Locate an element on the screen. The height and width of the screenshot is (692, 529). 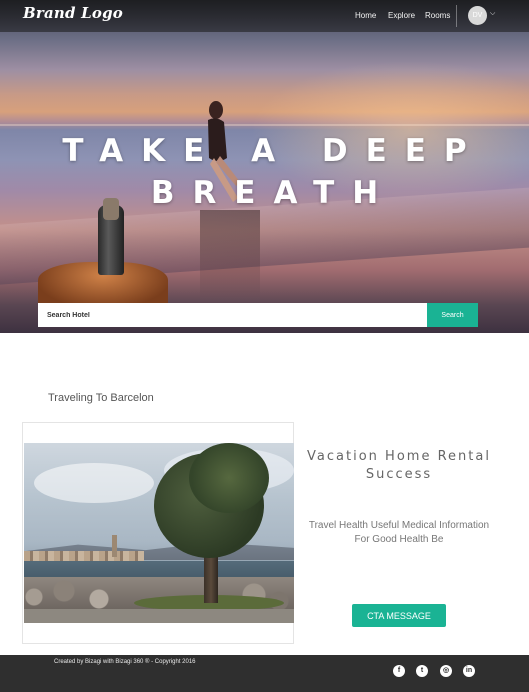
cta-button: CTA MESSAGE is located at coordinates (399, 615).